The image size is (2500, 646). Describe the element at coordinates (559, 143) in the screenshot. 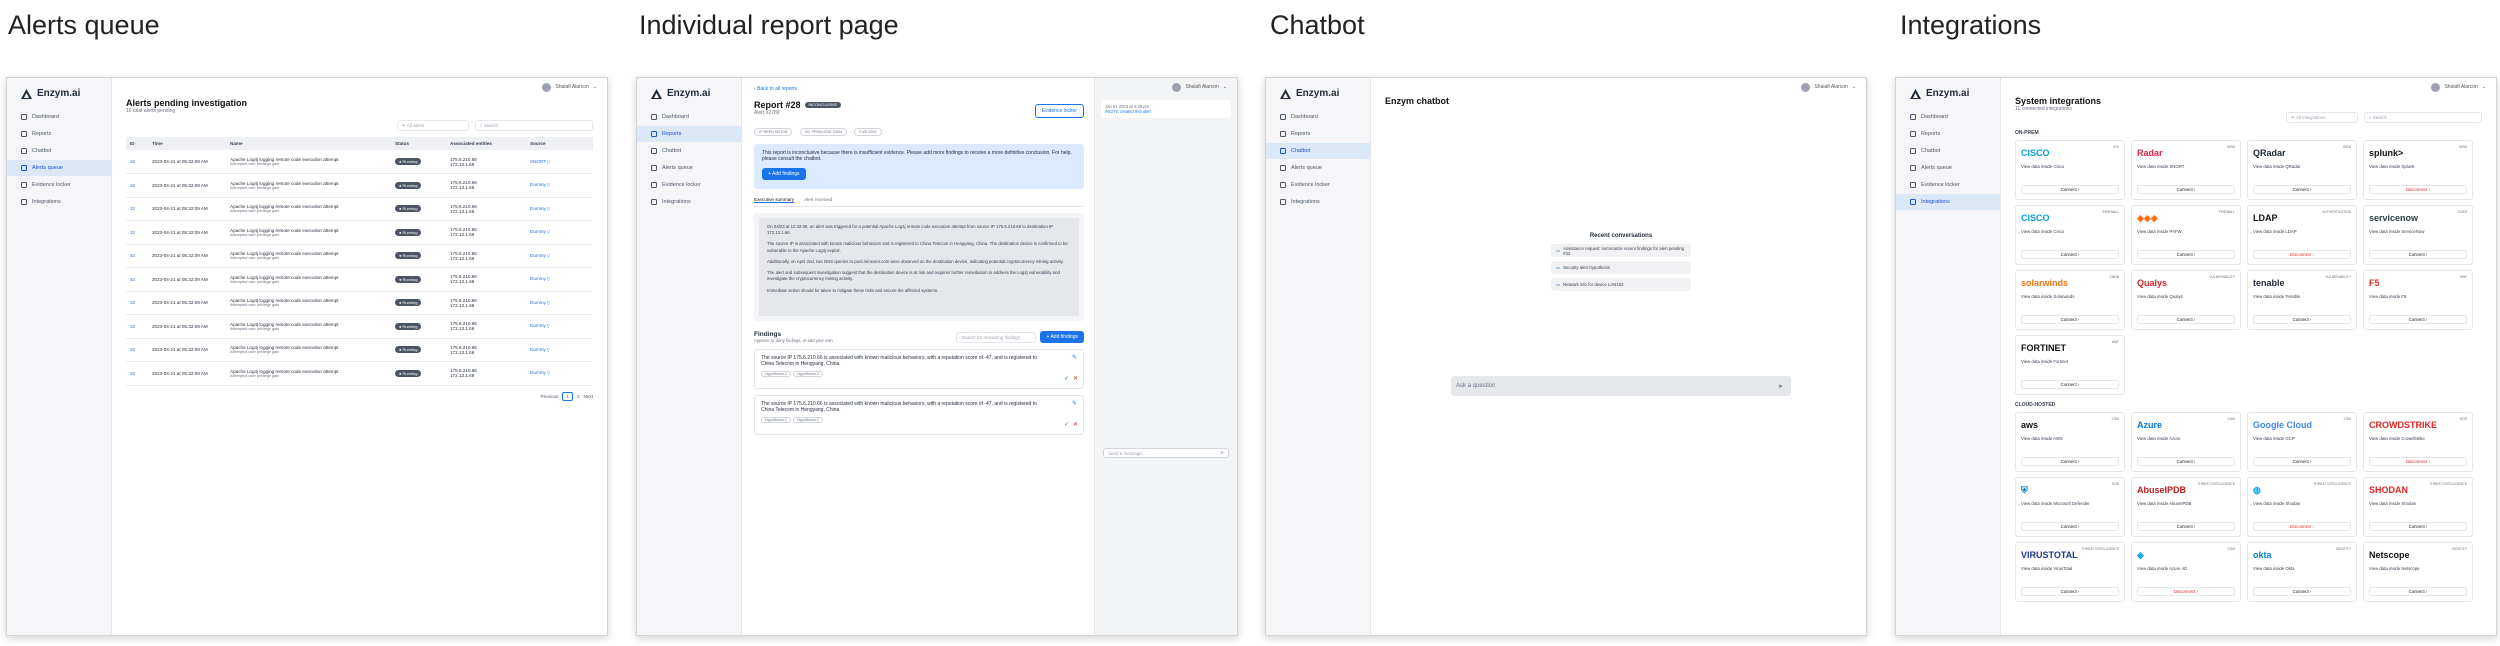

I see `column-header: Source` at that location.